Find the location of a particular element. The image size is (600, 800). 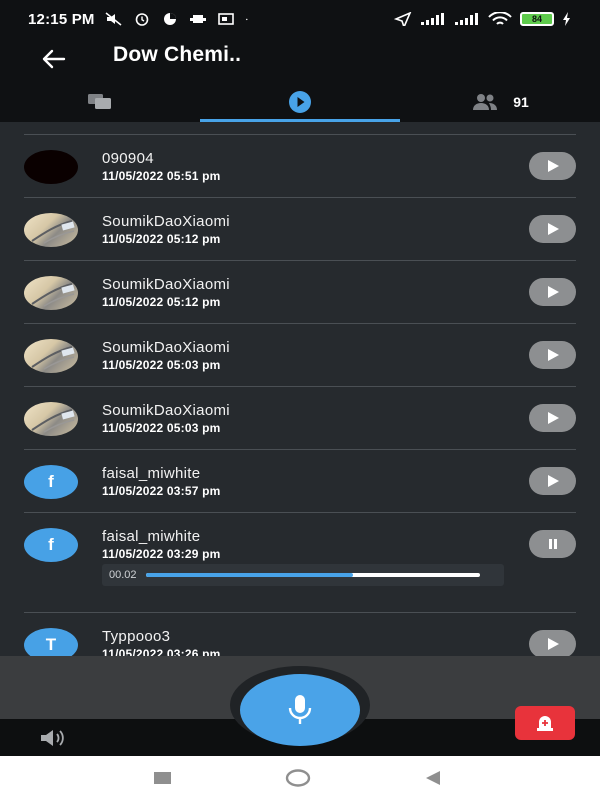

location-icon is located at coordinates (403, 19).